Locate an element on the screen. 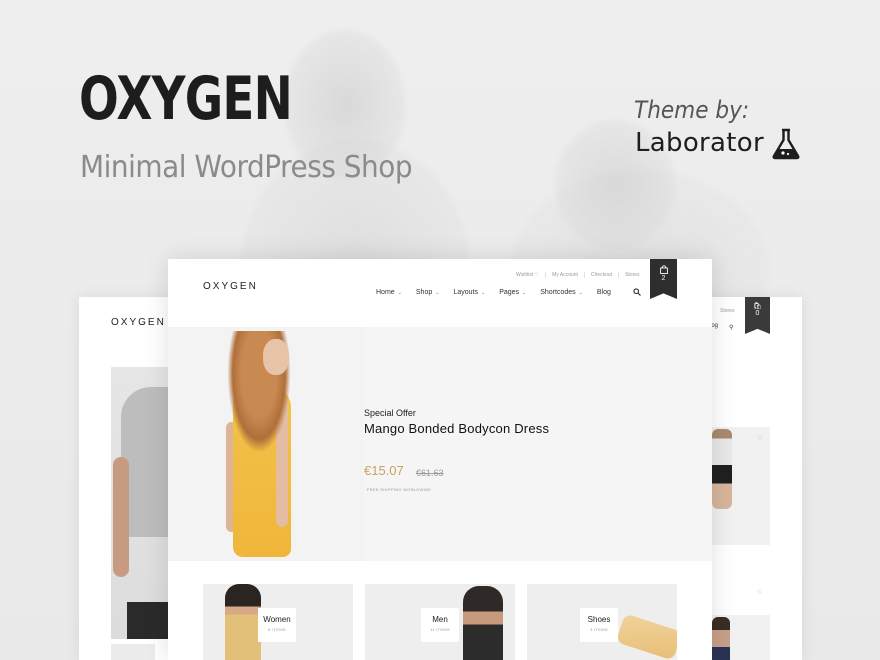 This screenshot has width=880, height=660. cart-count: 0 is located at coordinates (757, 313).